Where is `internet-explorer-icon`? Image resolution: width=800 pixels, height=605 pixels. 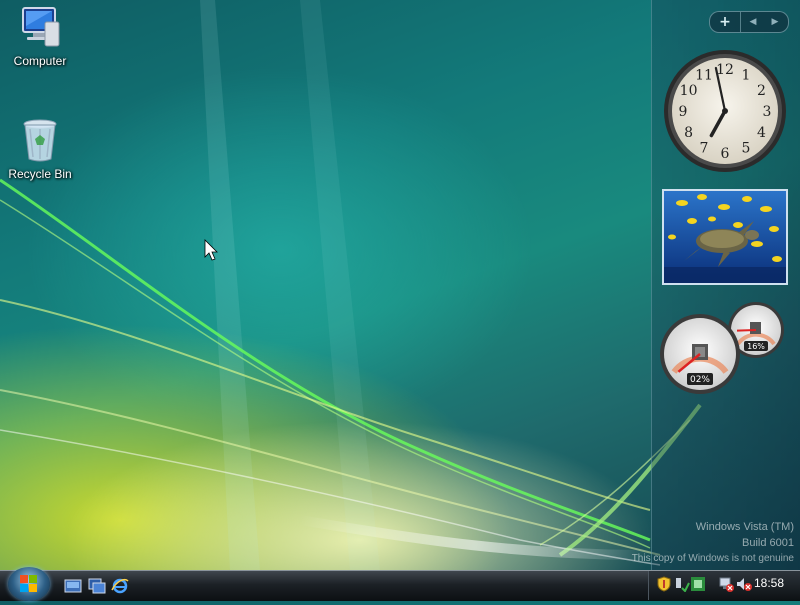 internet-explorer-icon is located at coordinates (120, 586).